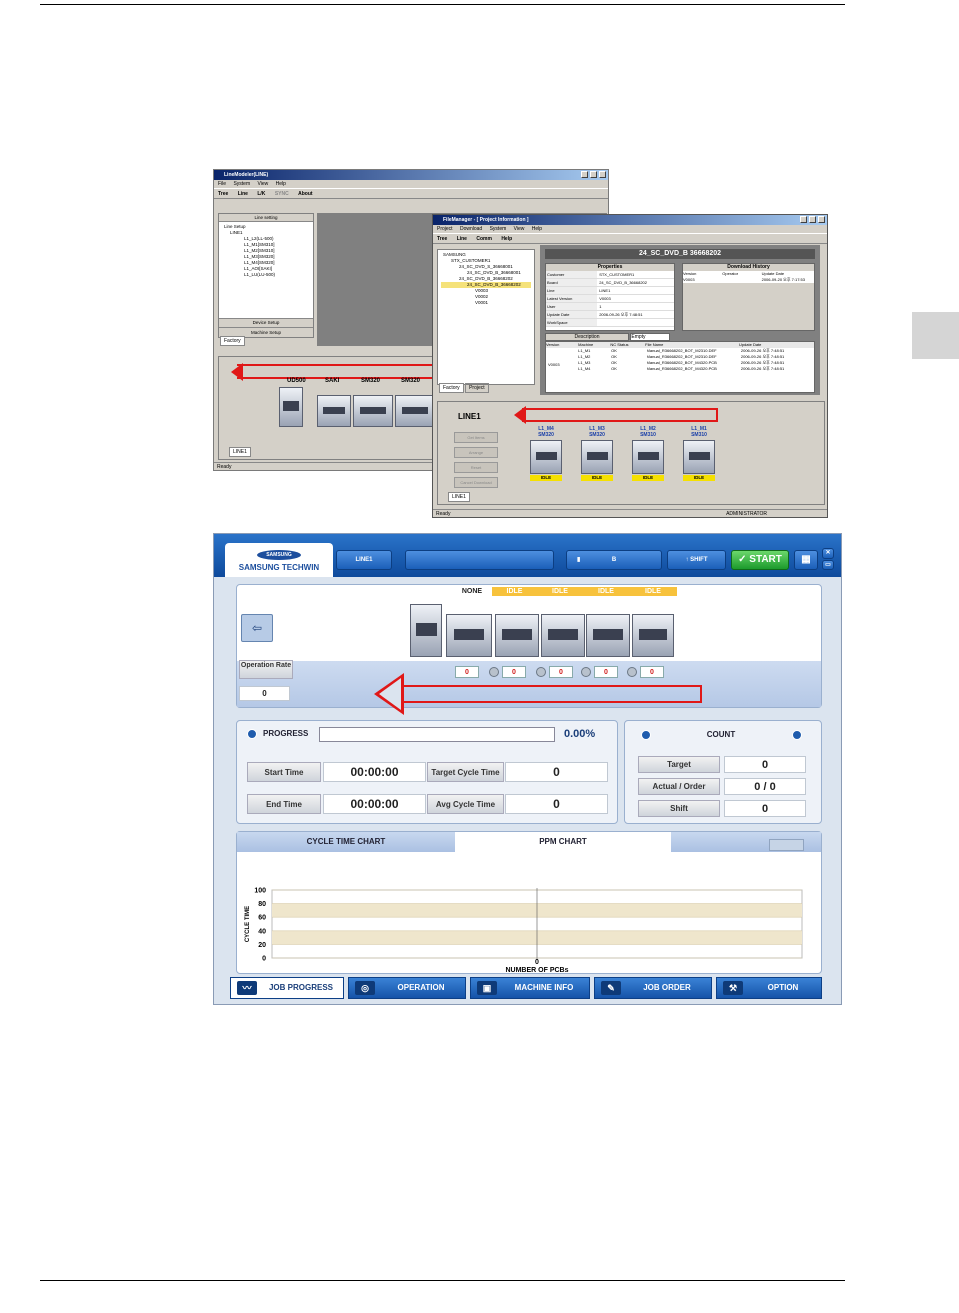  What do you see at coordinates (443, 514) in the screenshot?
I see `status-text: Ready` at bounding box center [443, 514].